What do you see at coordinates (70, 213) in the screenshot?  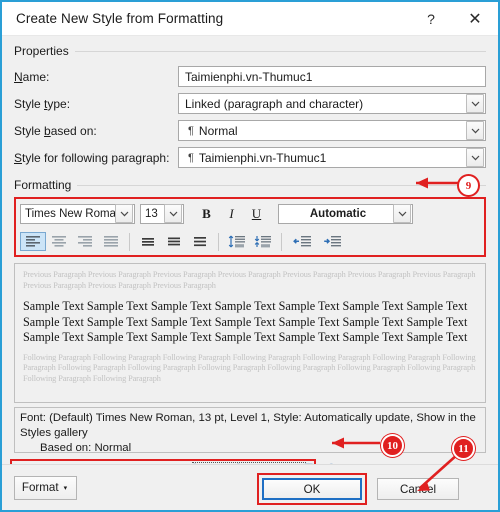 I see `font-family-value: Times New Roman` at bounding box center [70, 213].